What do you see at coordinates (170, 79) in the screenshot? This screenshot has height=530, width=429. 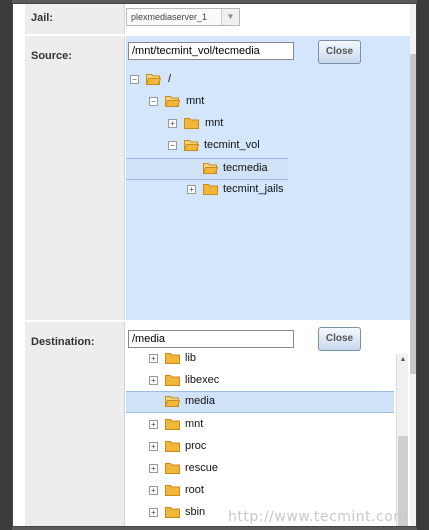 I see `source-tree-label: /` at bounding box center [170, 79].